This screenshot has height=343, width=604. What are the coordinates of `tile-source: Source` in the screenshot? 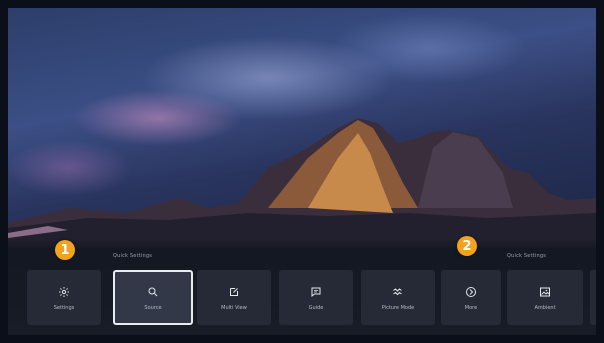 It's located at (153, 297).